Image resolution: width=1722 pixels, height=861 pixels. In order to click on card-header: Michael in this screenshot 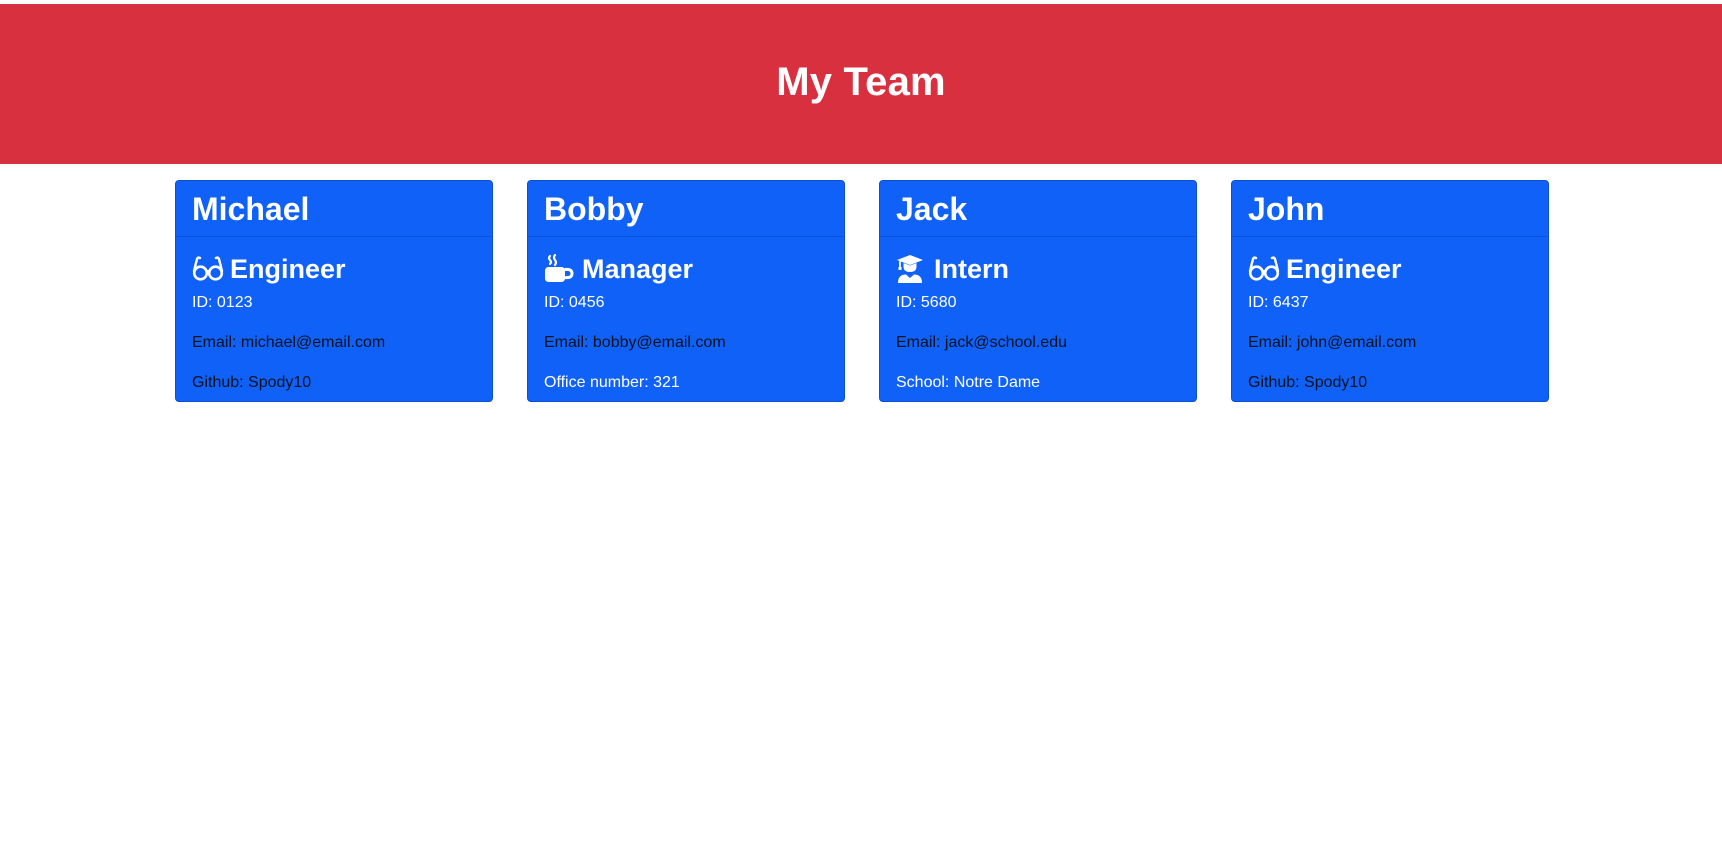, I will do `click(334, 209)`.